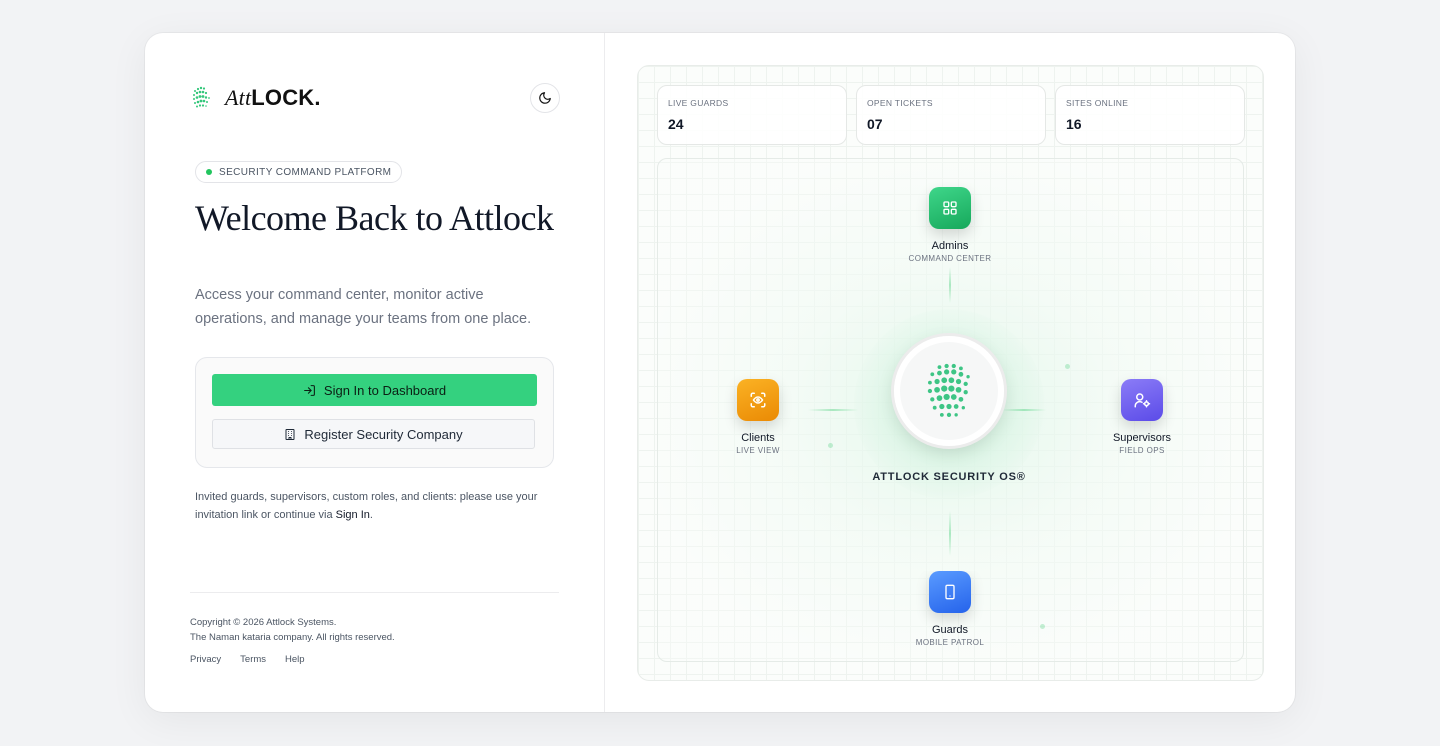 This screenshot has height=746, width=1440. Describe the element at coordinates (295, 659) in the screenshot. I see `help-link: Help` at that location.